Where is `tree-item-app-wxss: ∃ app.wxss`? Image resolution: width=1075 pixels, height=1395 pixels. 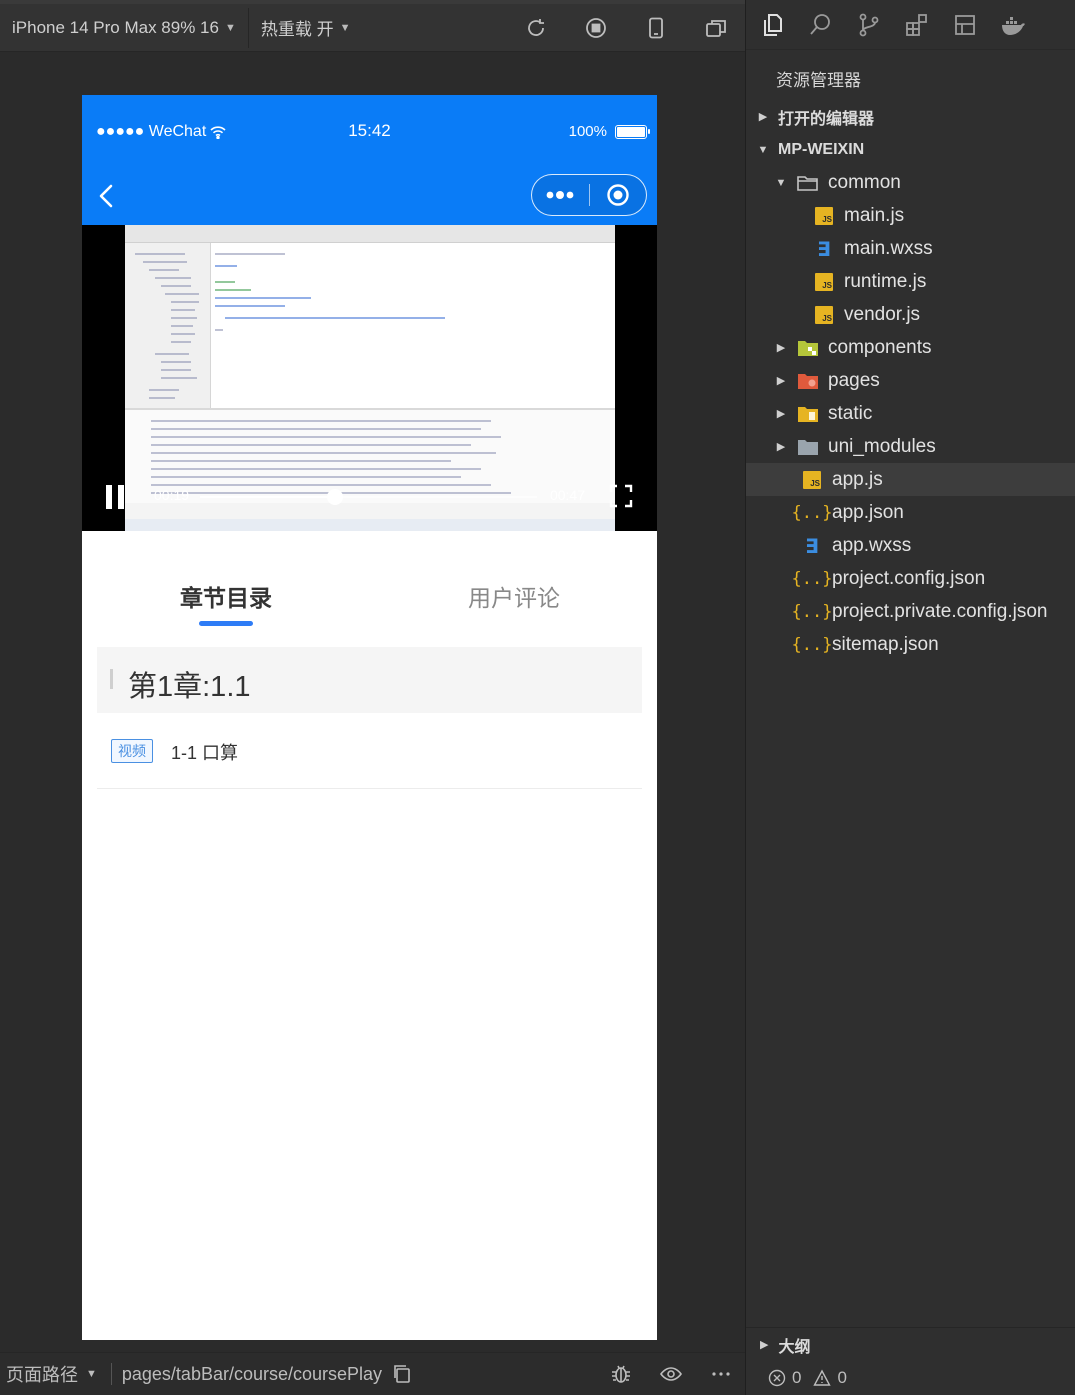
tree-item-app-wxss: ∃ app.wxss is located at coordinates (910, 545).